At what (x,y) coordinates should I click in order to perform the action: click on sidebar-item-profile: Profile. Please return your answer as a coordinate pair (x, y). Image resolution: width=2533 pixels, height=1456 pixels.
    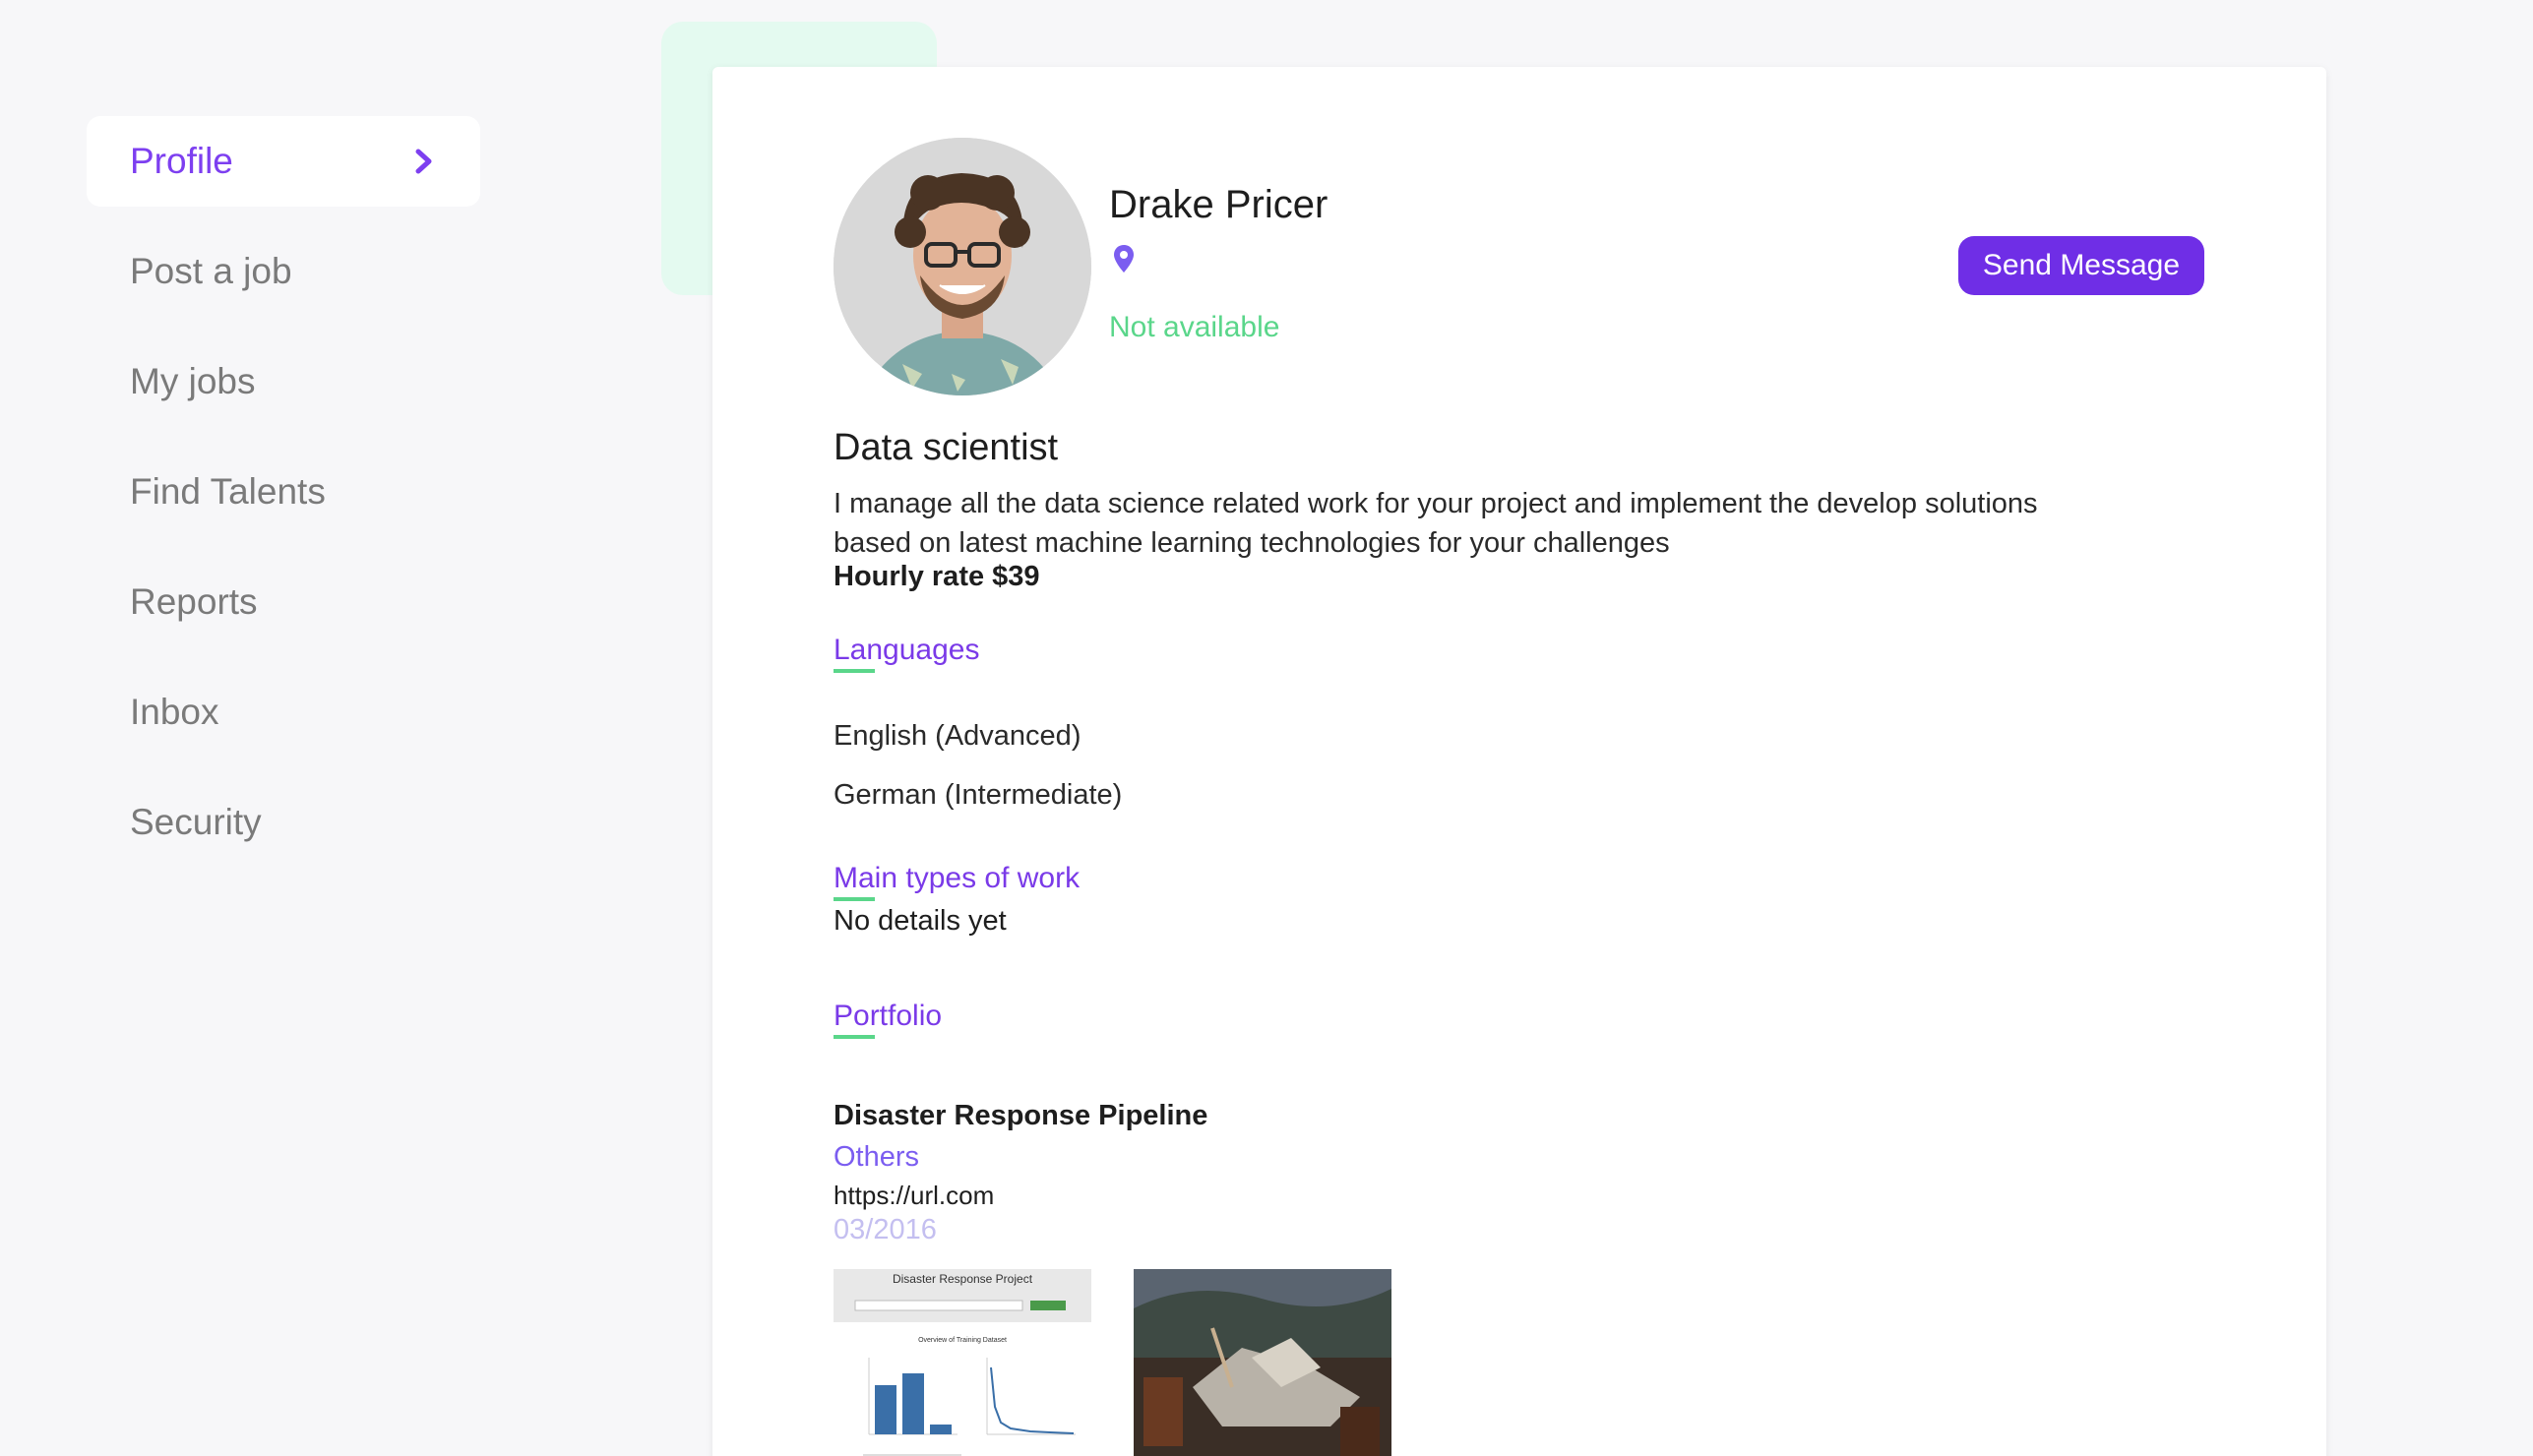
    Looking at the image, I should click on (283, 161).